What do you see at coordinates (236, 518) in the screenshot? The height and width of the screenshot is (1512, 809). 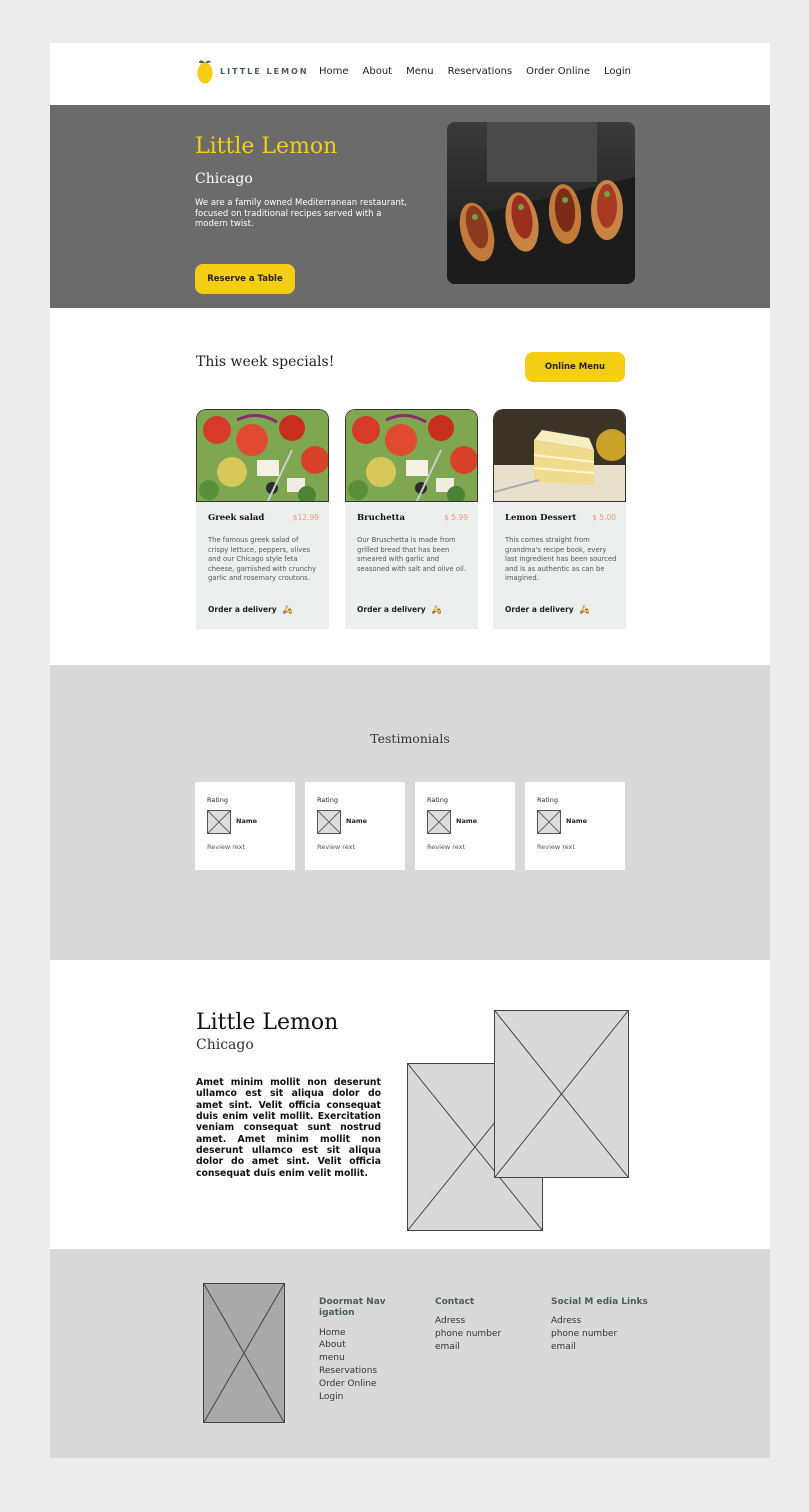 I see `dish-name: Greek salad` at bounding box center [236, 518].